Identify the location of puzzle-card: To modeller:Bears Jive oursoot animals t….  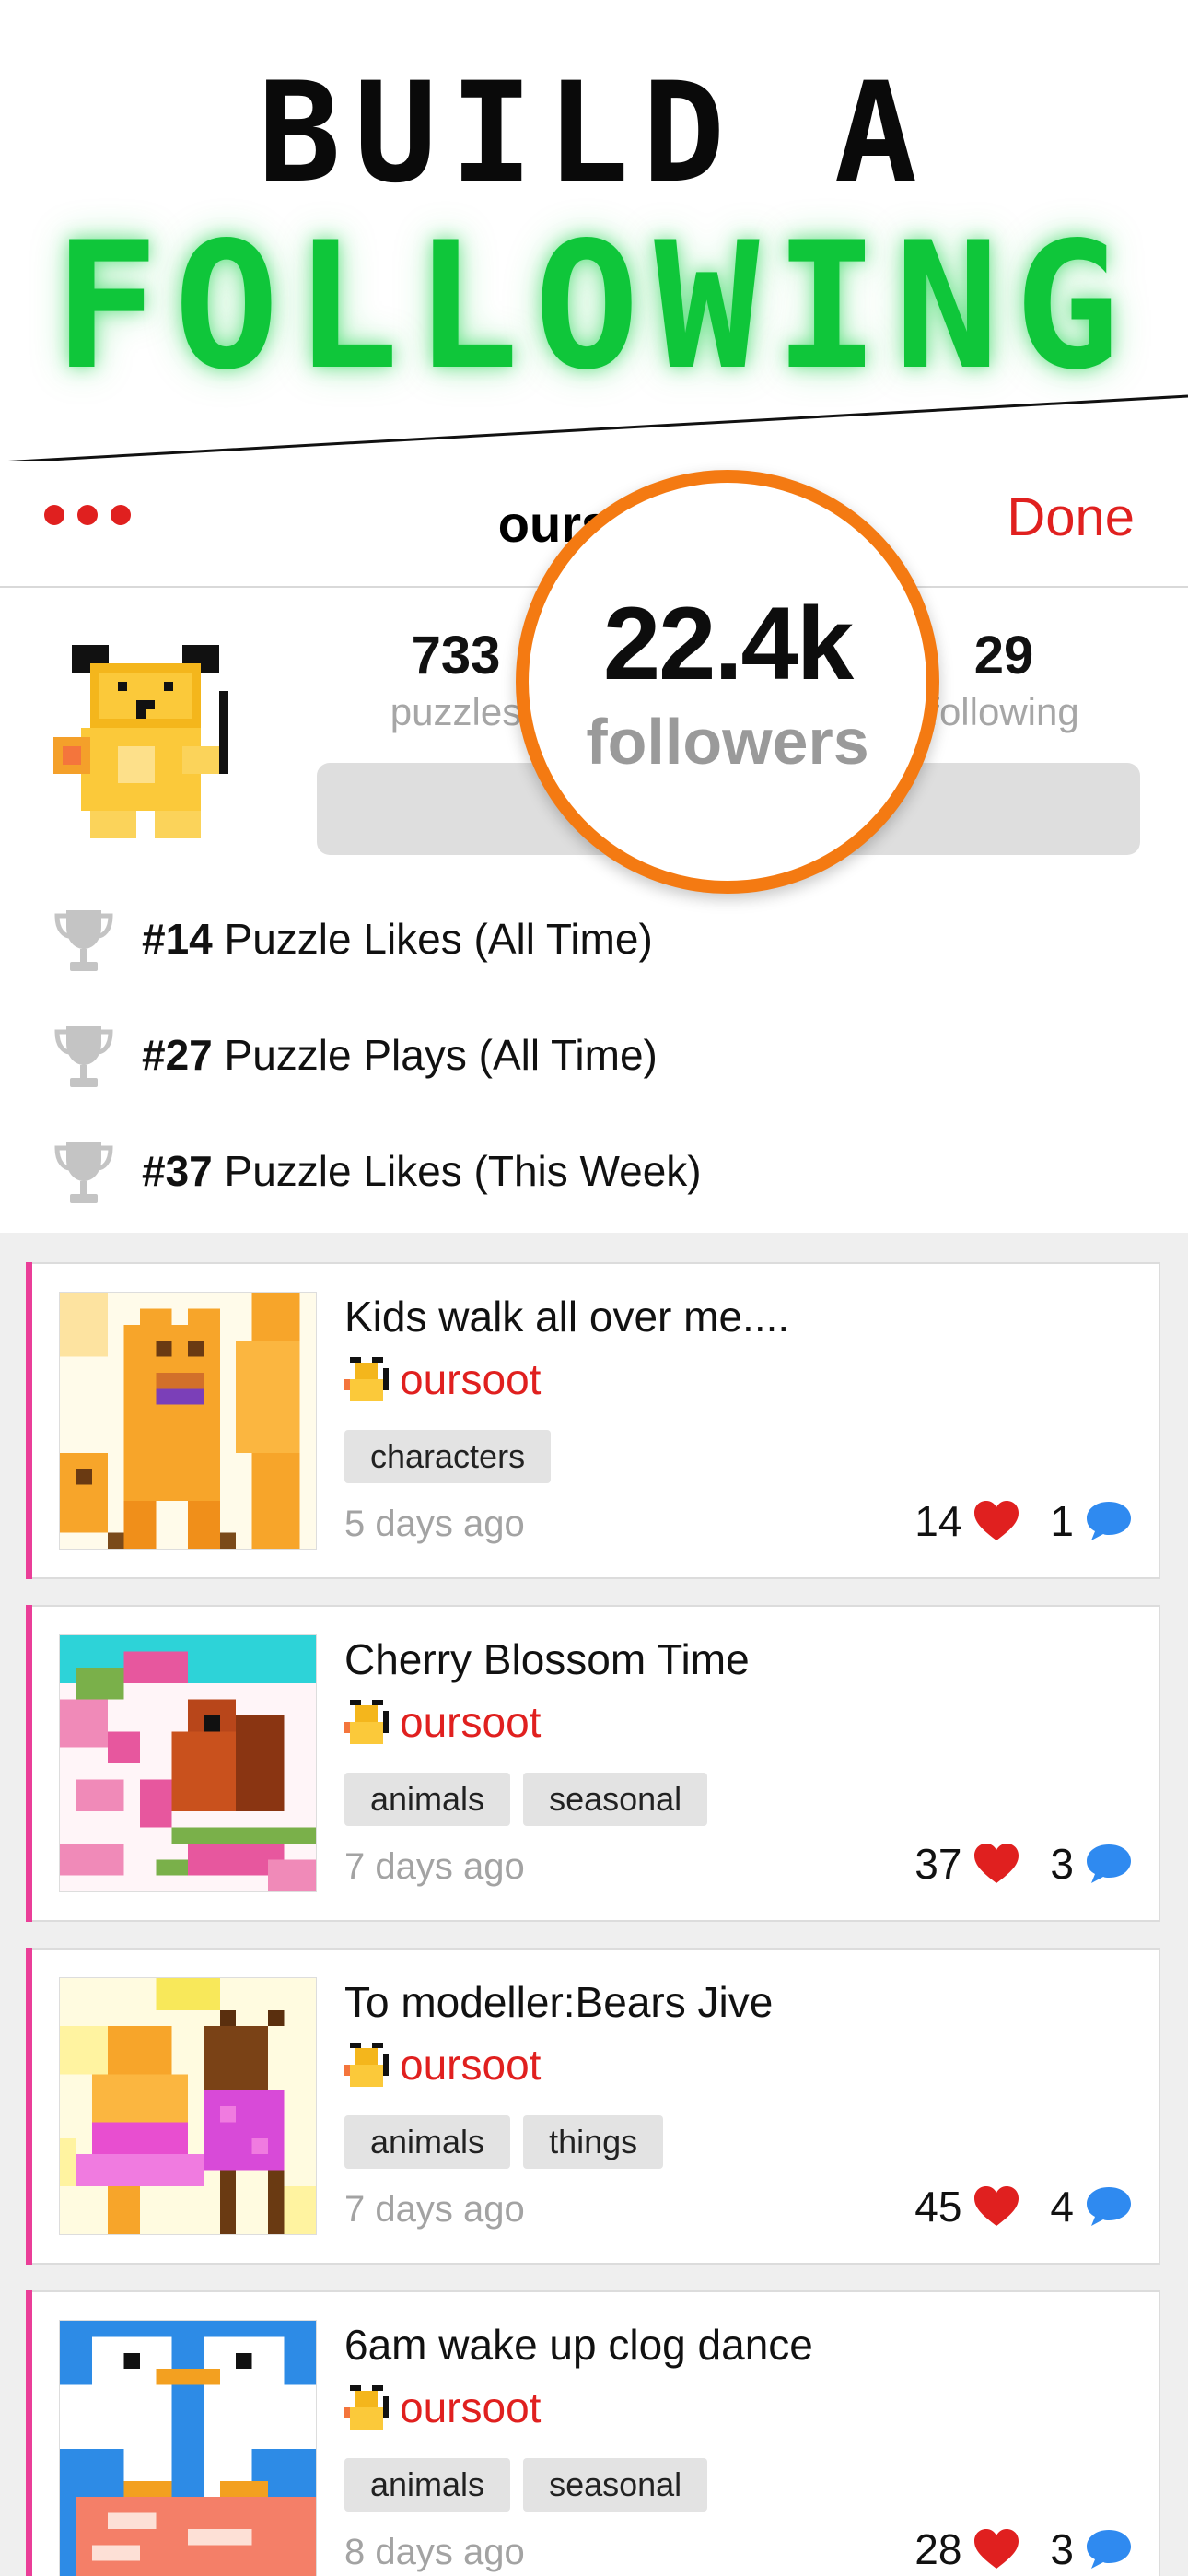
(593, 2106).